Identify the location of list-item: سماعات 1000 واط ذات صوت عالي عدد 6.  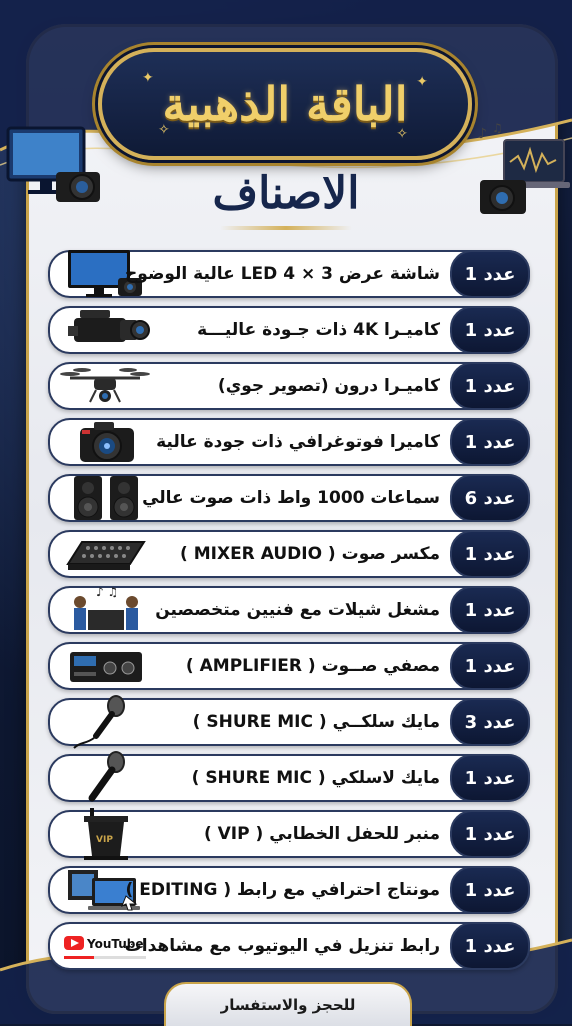
(289, 498).